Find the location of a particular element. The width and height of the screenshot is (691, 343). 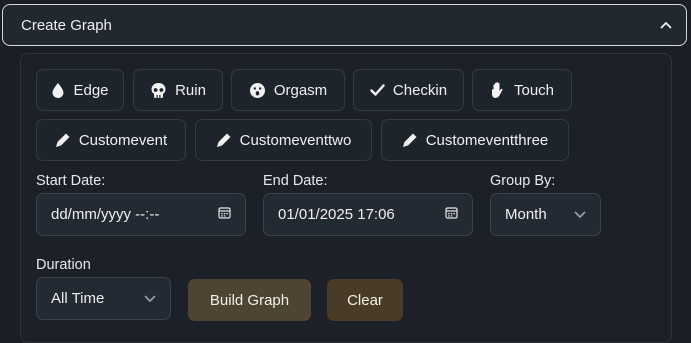

event-chip-label: Customevent is located at coordinates (123, 140).